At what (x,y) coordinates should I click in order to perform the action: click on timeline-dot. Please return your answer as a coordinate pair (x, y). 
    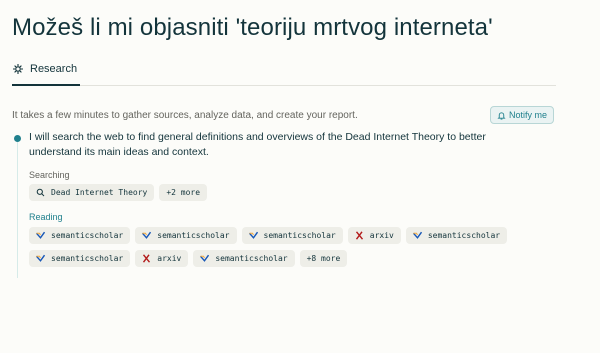
    Looking at the image, I should click on (17, 138).